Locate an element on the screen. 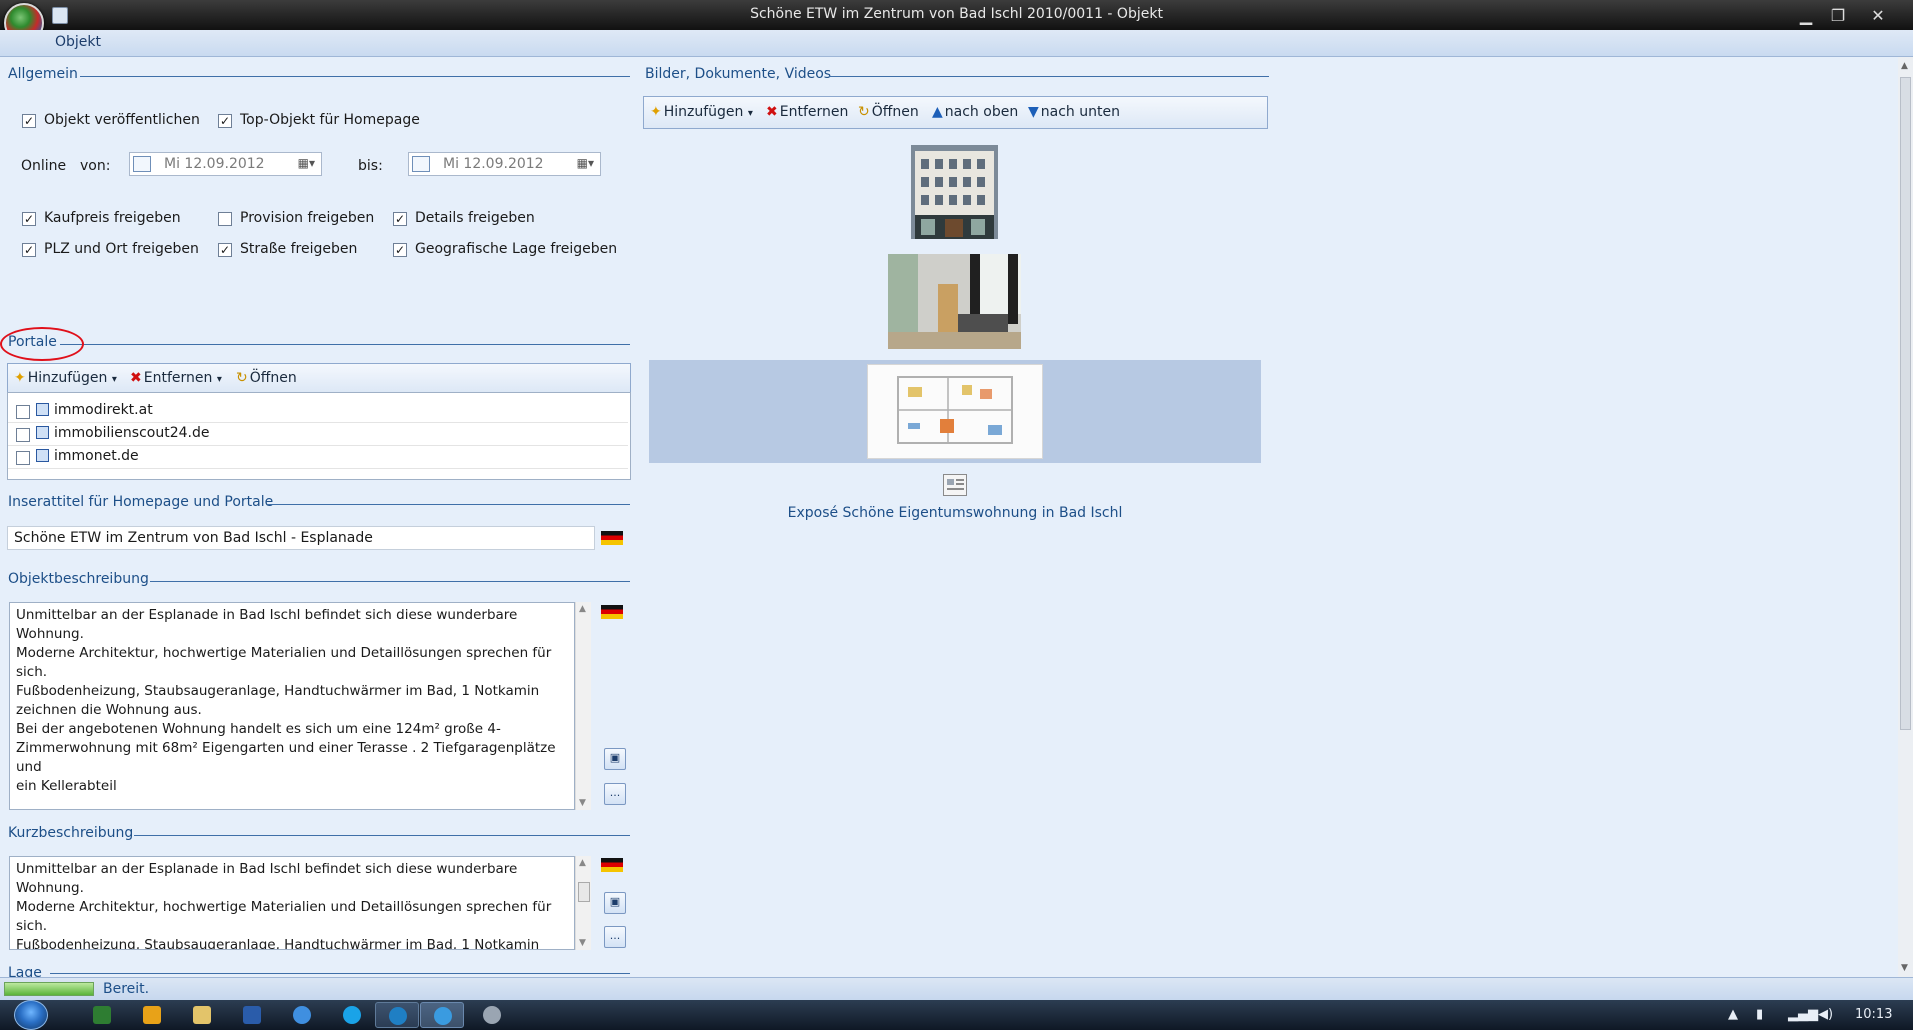  portal-label: immobilienscout24.de is located at coordinates (132, 433).